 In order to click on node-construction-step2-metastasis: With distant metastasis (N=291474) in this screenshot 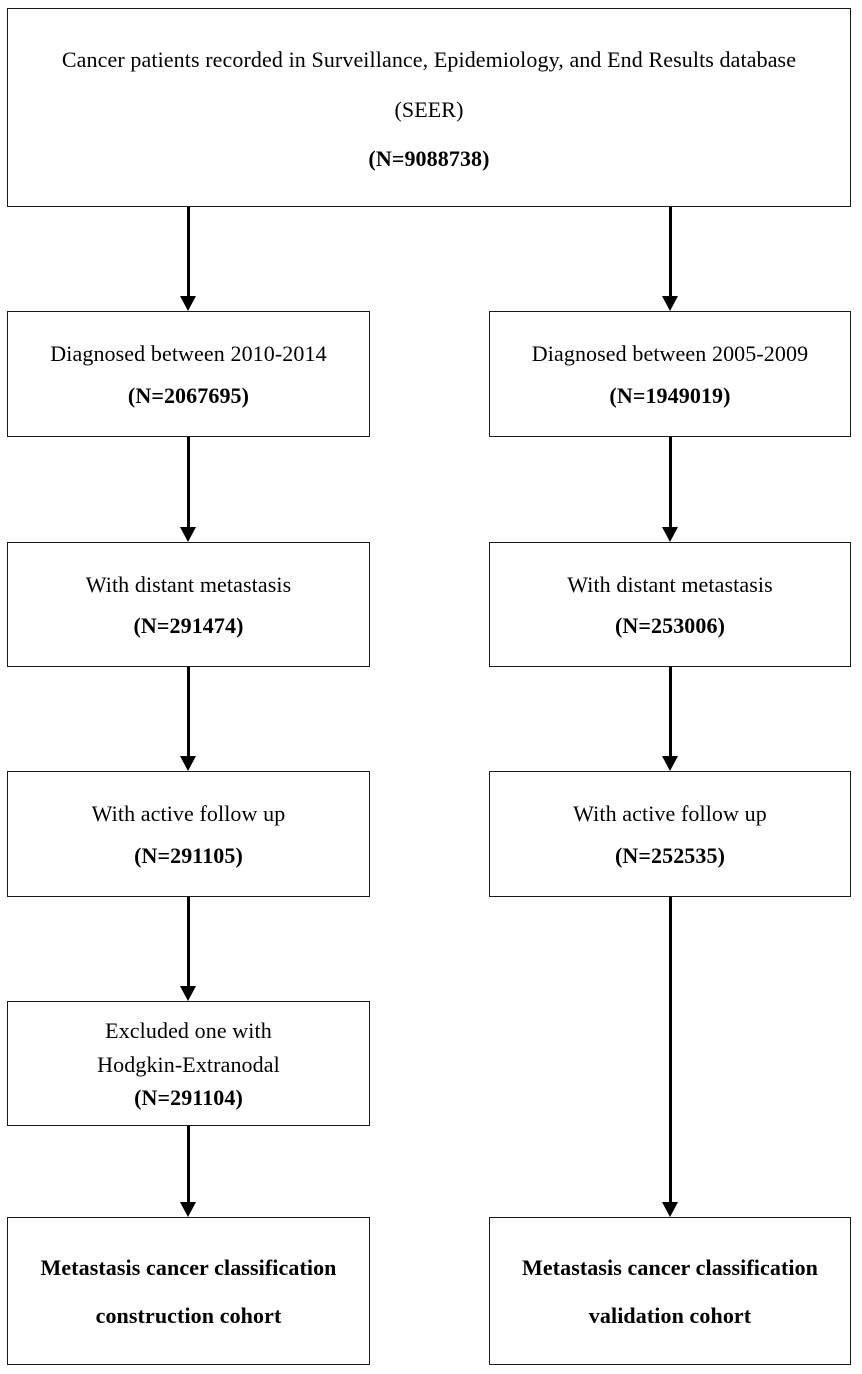, I will do `click(188, 604)`.